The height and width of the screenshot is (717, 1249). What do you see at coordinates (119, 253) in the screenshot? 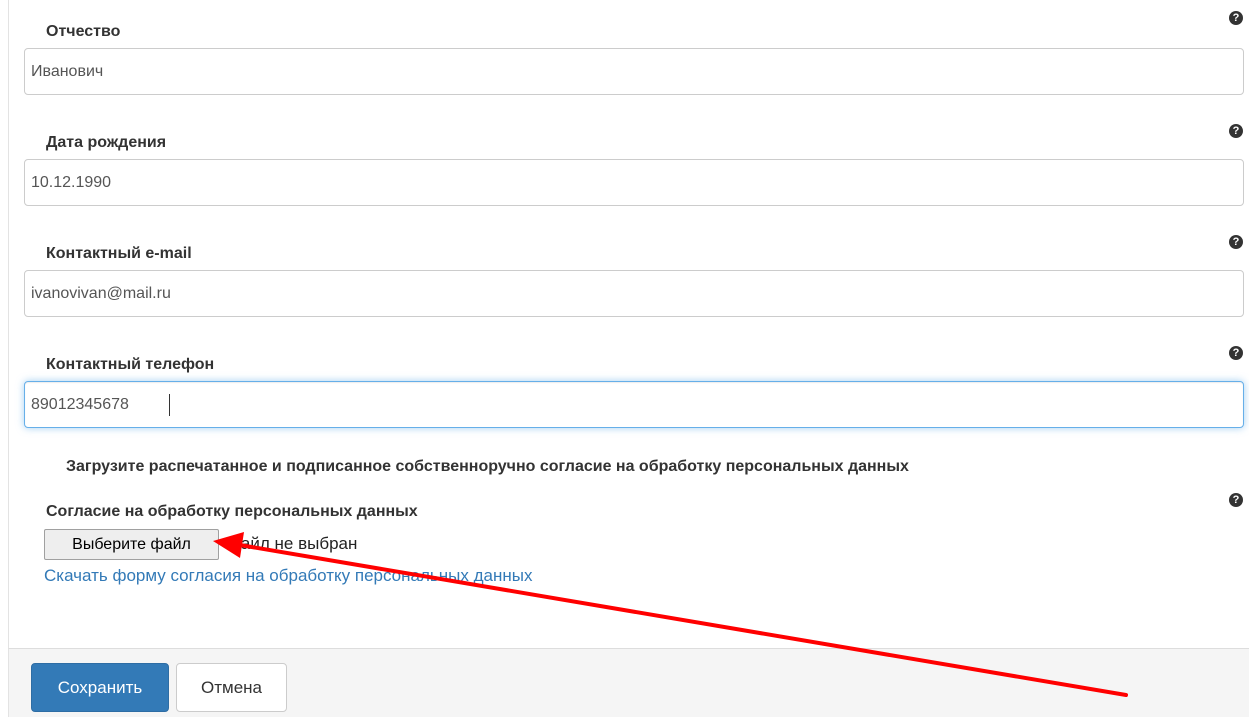
I see `email-label: Контактный e-mail` at bounding box center [119, 253].